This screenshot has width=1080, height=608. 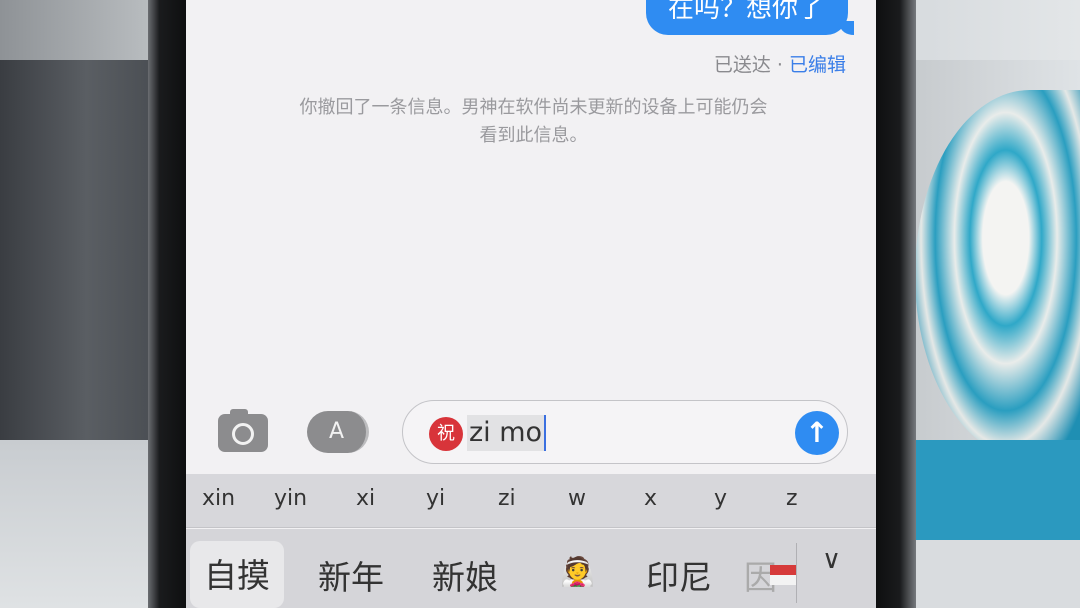 What do you see at coordinates (679, 575) in the screenshot?
I see `candidate: 印尼` at bounding box center [679, 575].